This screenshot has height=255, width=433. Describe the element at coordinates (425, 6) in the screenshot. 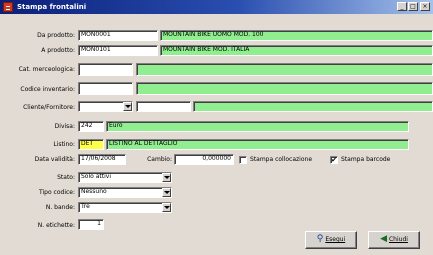

I see `close-button: ×` at that location.